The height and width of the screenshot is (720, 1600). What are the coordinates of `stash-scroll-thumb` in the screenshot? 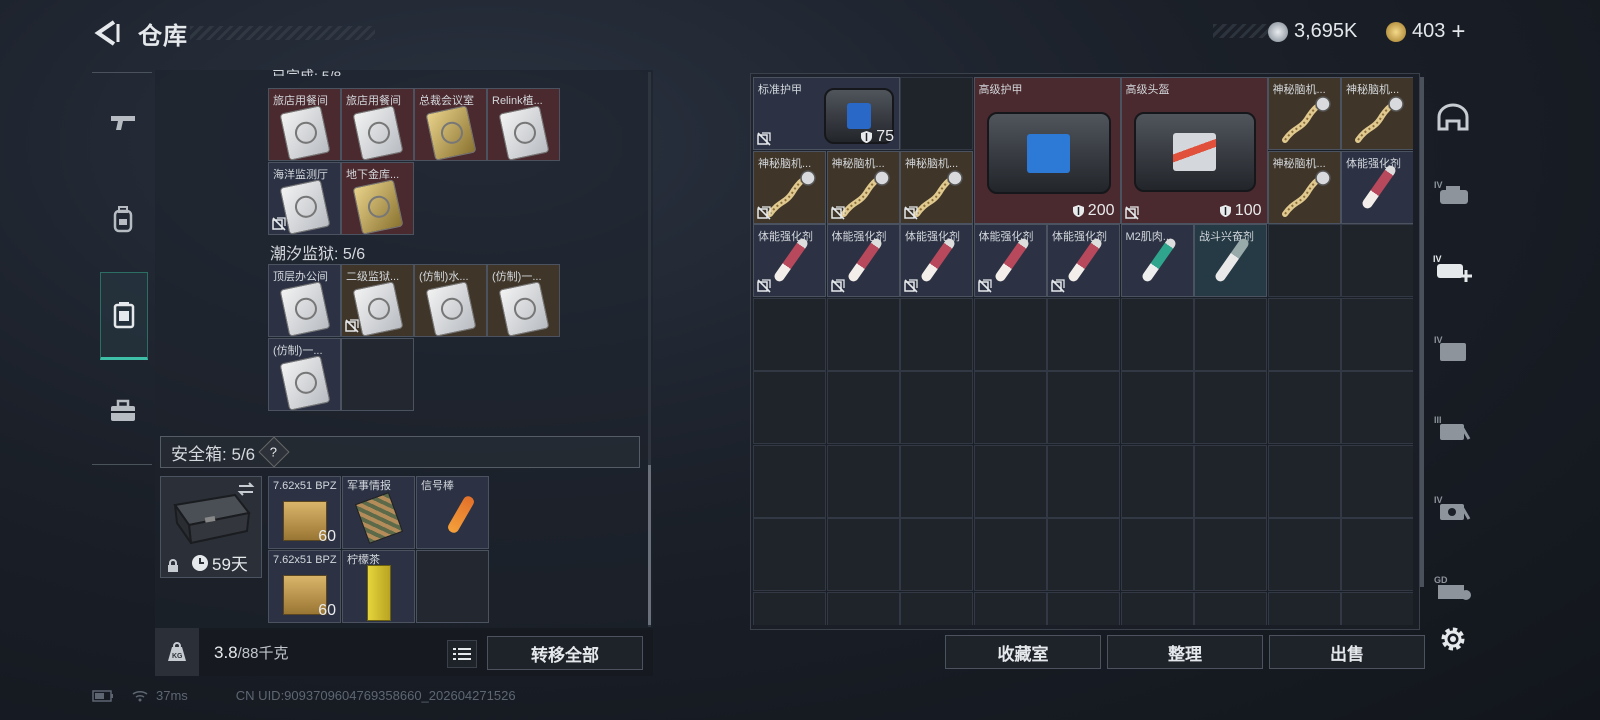 It's located at (649, 545).